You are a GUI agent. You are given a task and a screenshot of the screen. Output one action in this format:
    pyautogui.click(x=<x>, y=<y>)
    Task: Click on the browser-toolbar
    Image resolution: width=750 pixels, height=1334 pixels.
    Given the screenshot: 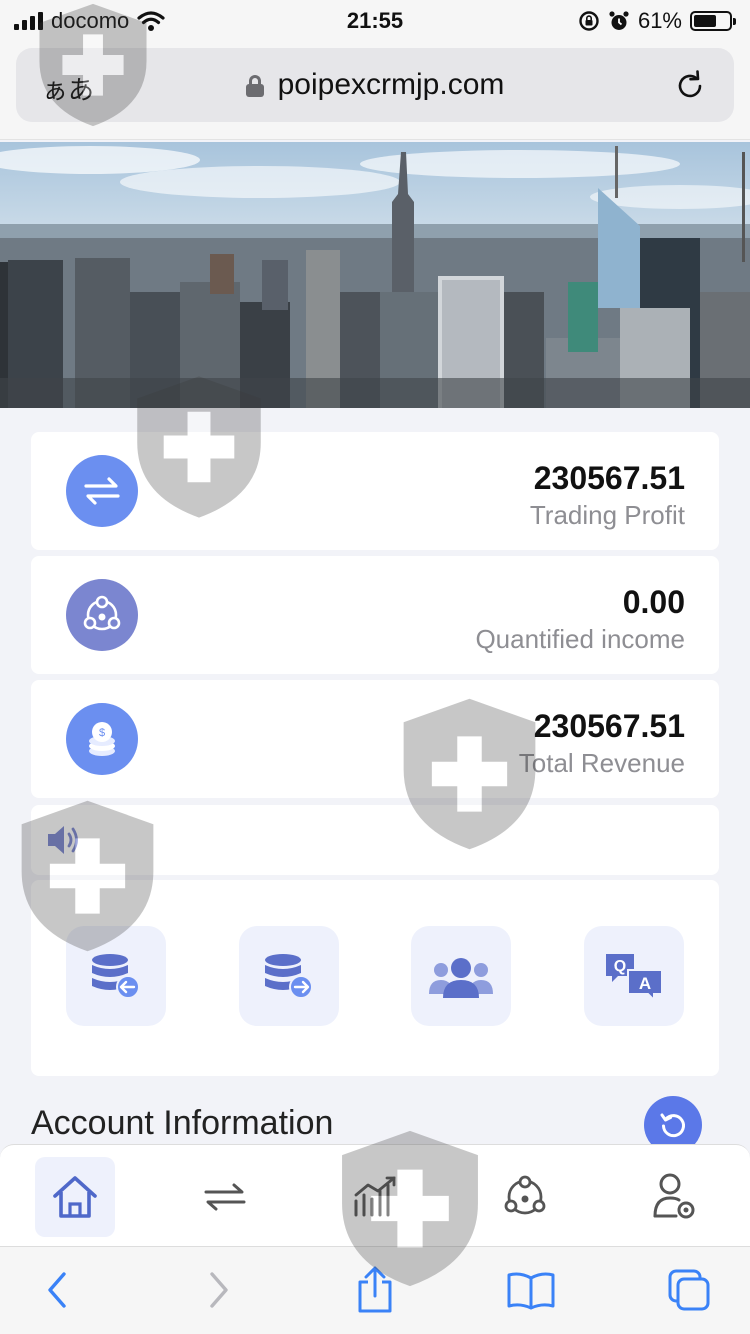 What is the action you would take?
    pyautogui.click(x=375, y=1290)
    